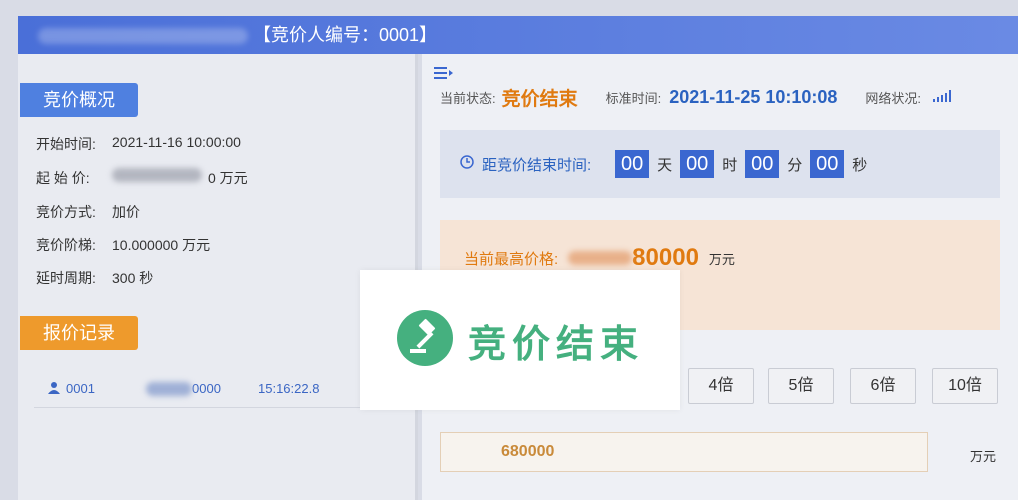 This screenshot has width=1018, height=500. Describe the element at coordinates (801, 386) in the screenshot. I see `multiplier-5x-button: 5倍` at that location.